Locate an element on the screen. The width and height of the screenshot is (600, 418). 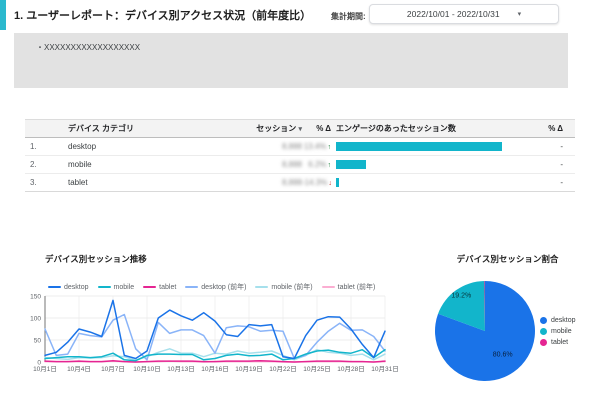
row-index: 3. is located at coordinates (33, 182).